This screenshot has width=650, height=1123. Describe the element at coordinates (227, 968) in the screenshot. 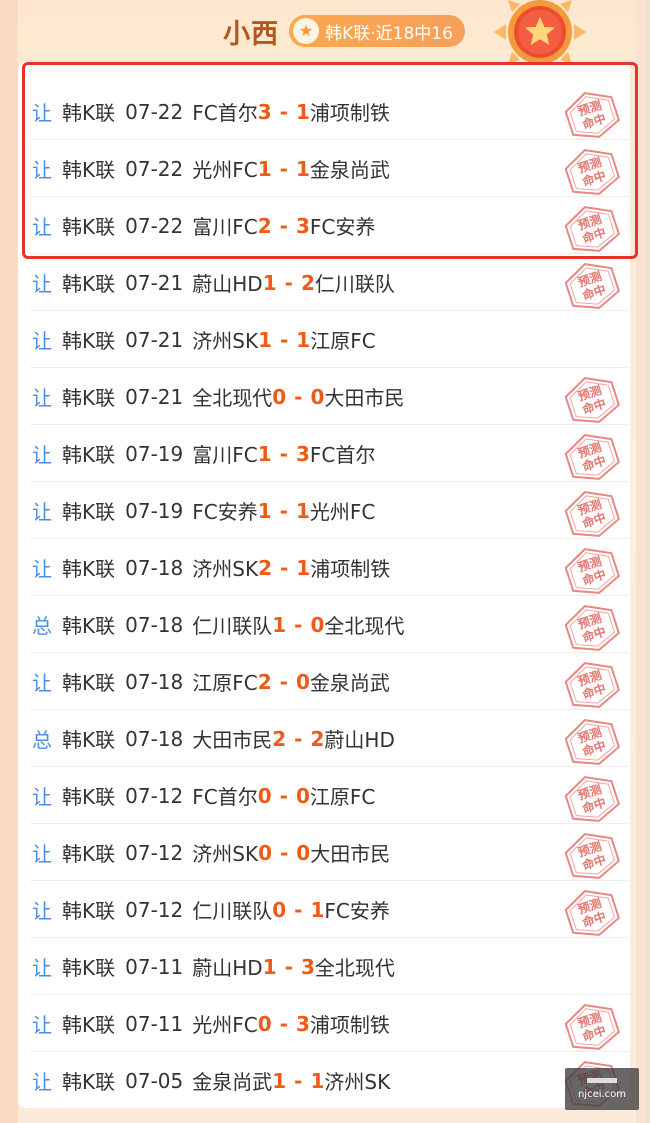

I see `home-team: 蔚山HD` at that location.